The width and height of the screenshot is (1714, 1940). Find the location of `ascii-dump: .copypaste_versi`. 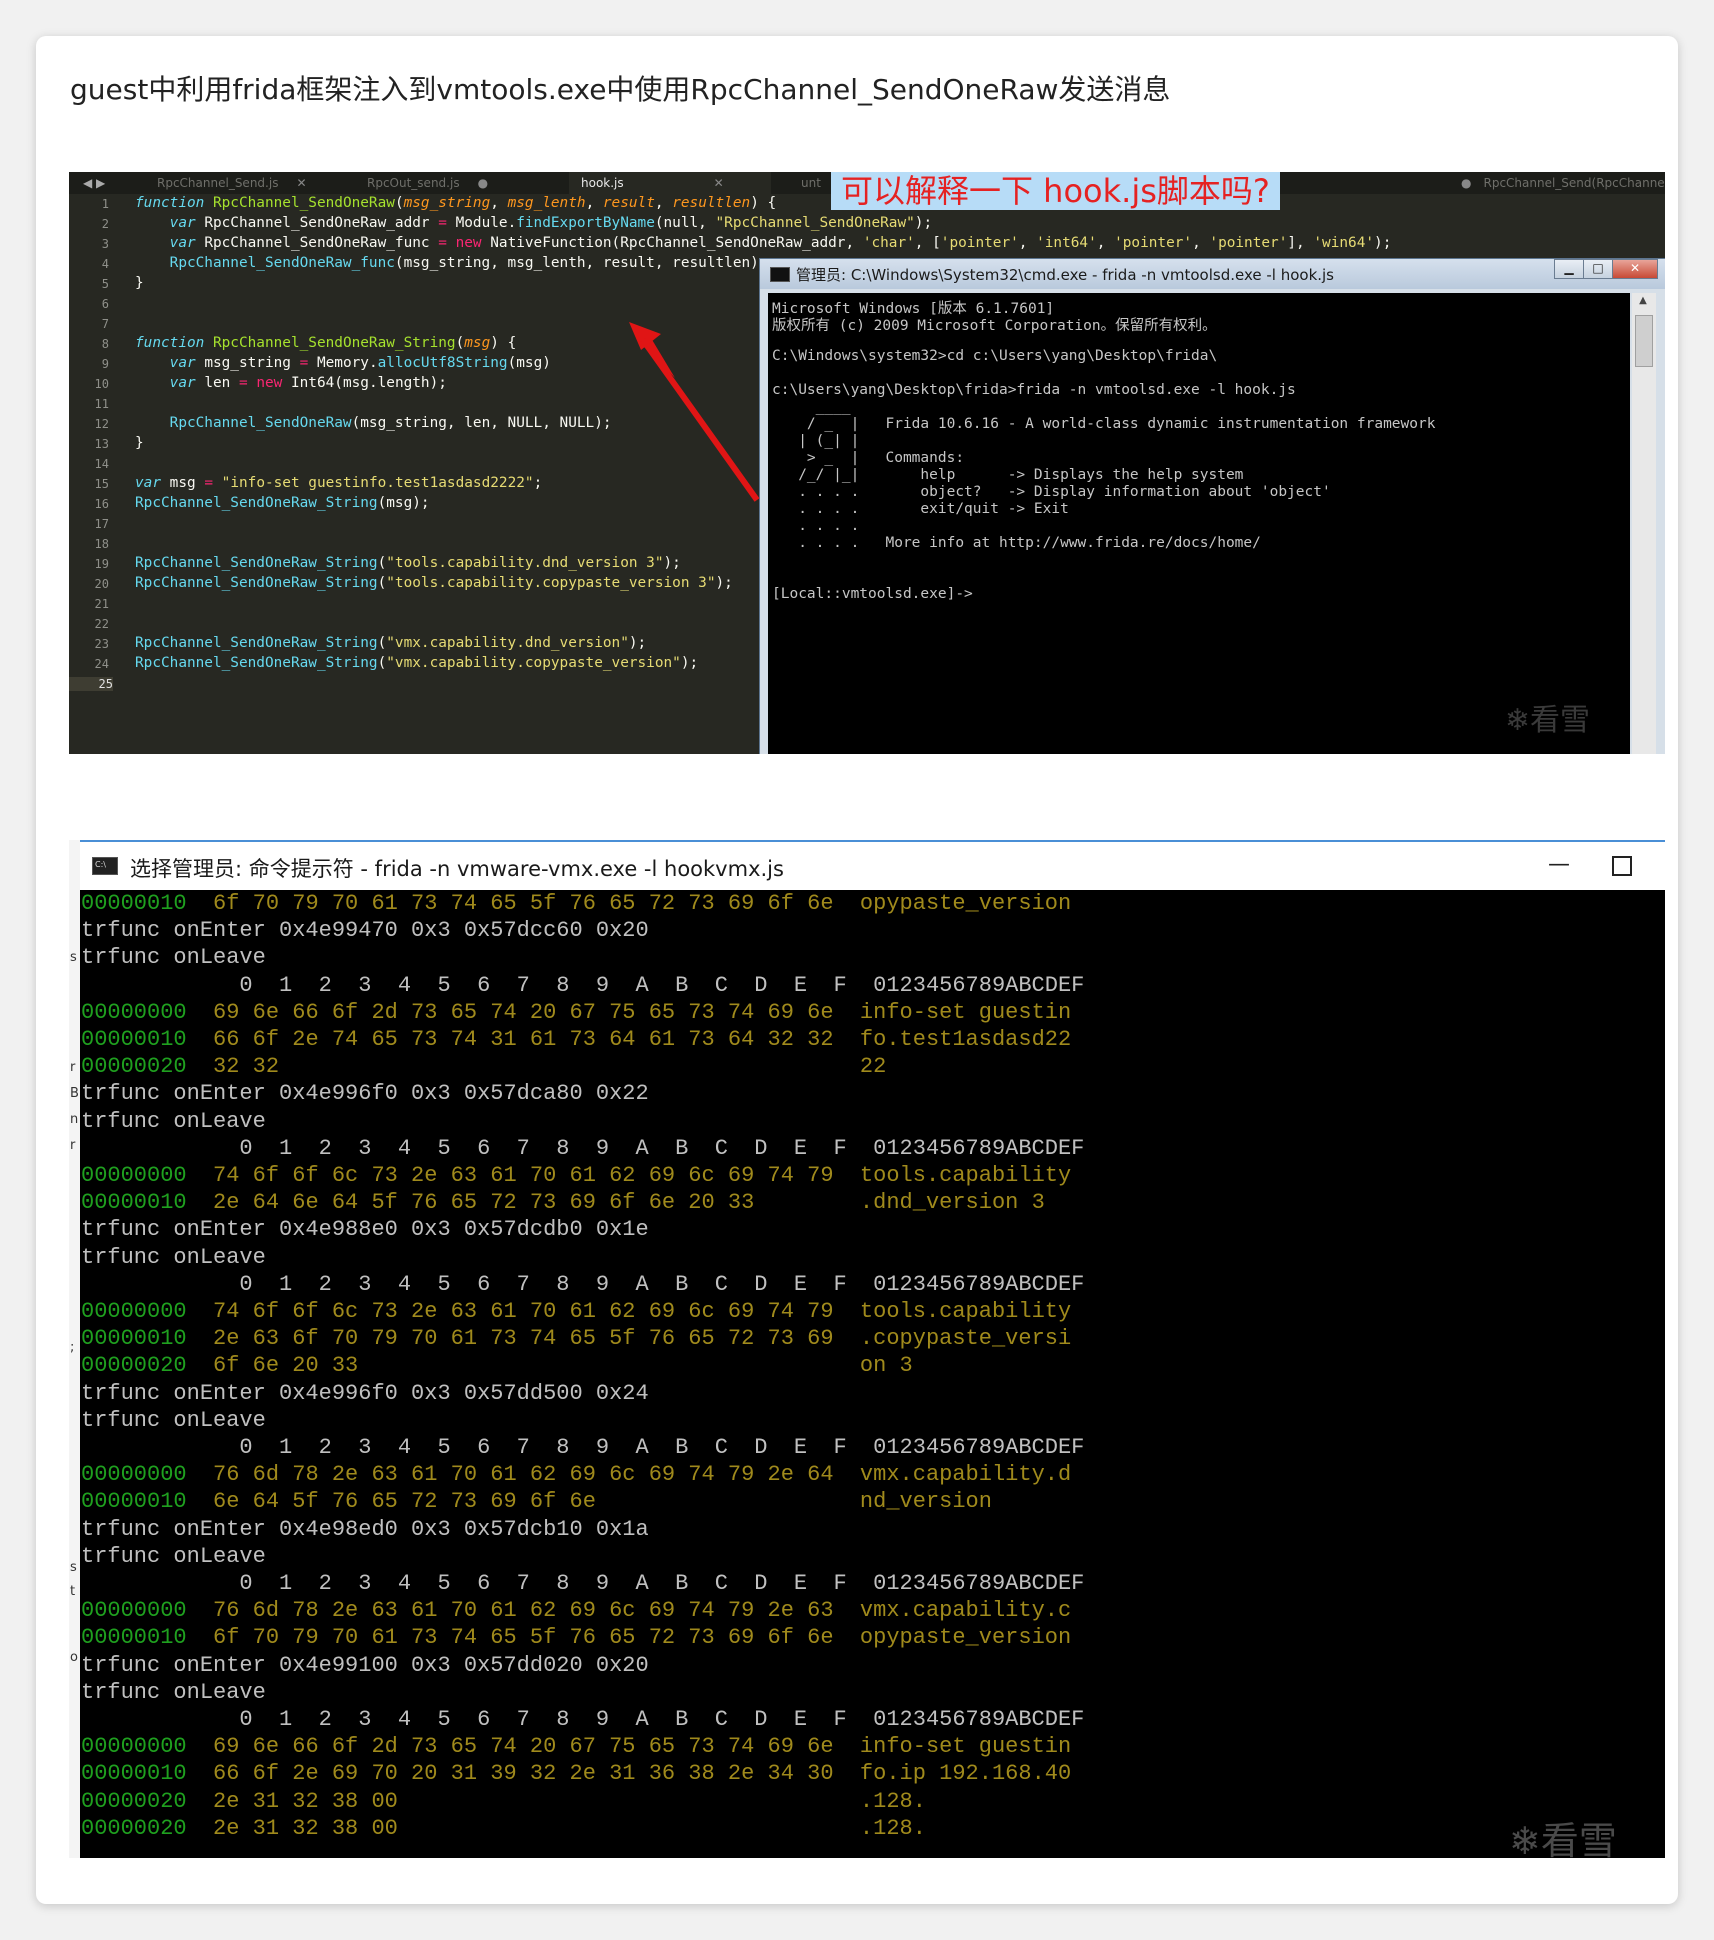

ascii-dump: .copypaste_versi is located at coordinates (952, 1339).